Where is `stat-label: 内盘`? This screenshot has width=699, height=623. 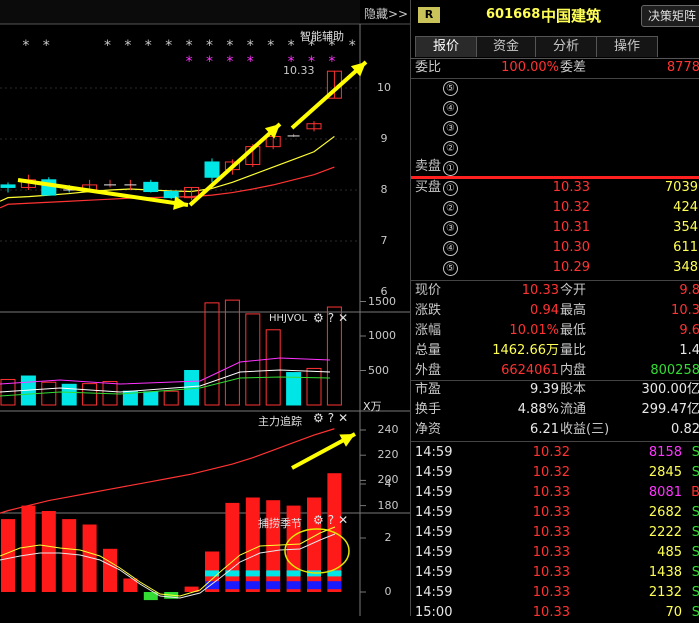 stat-label: 内盘 is located at coordinates (573, 371).